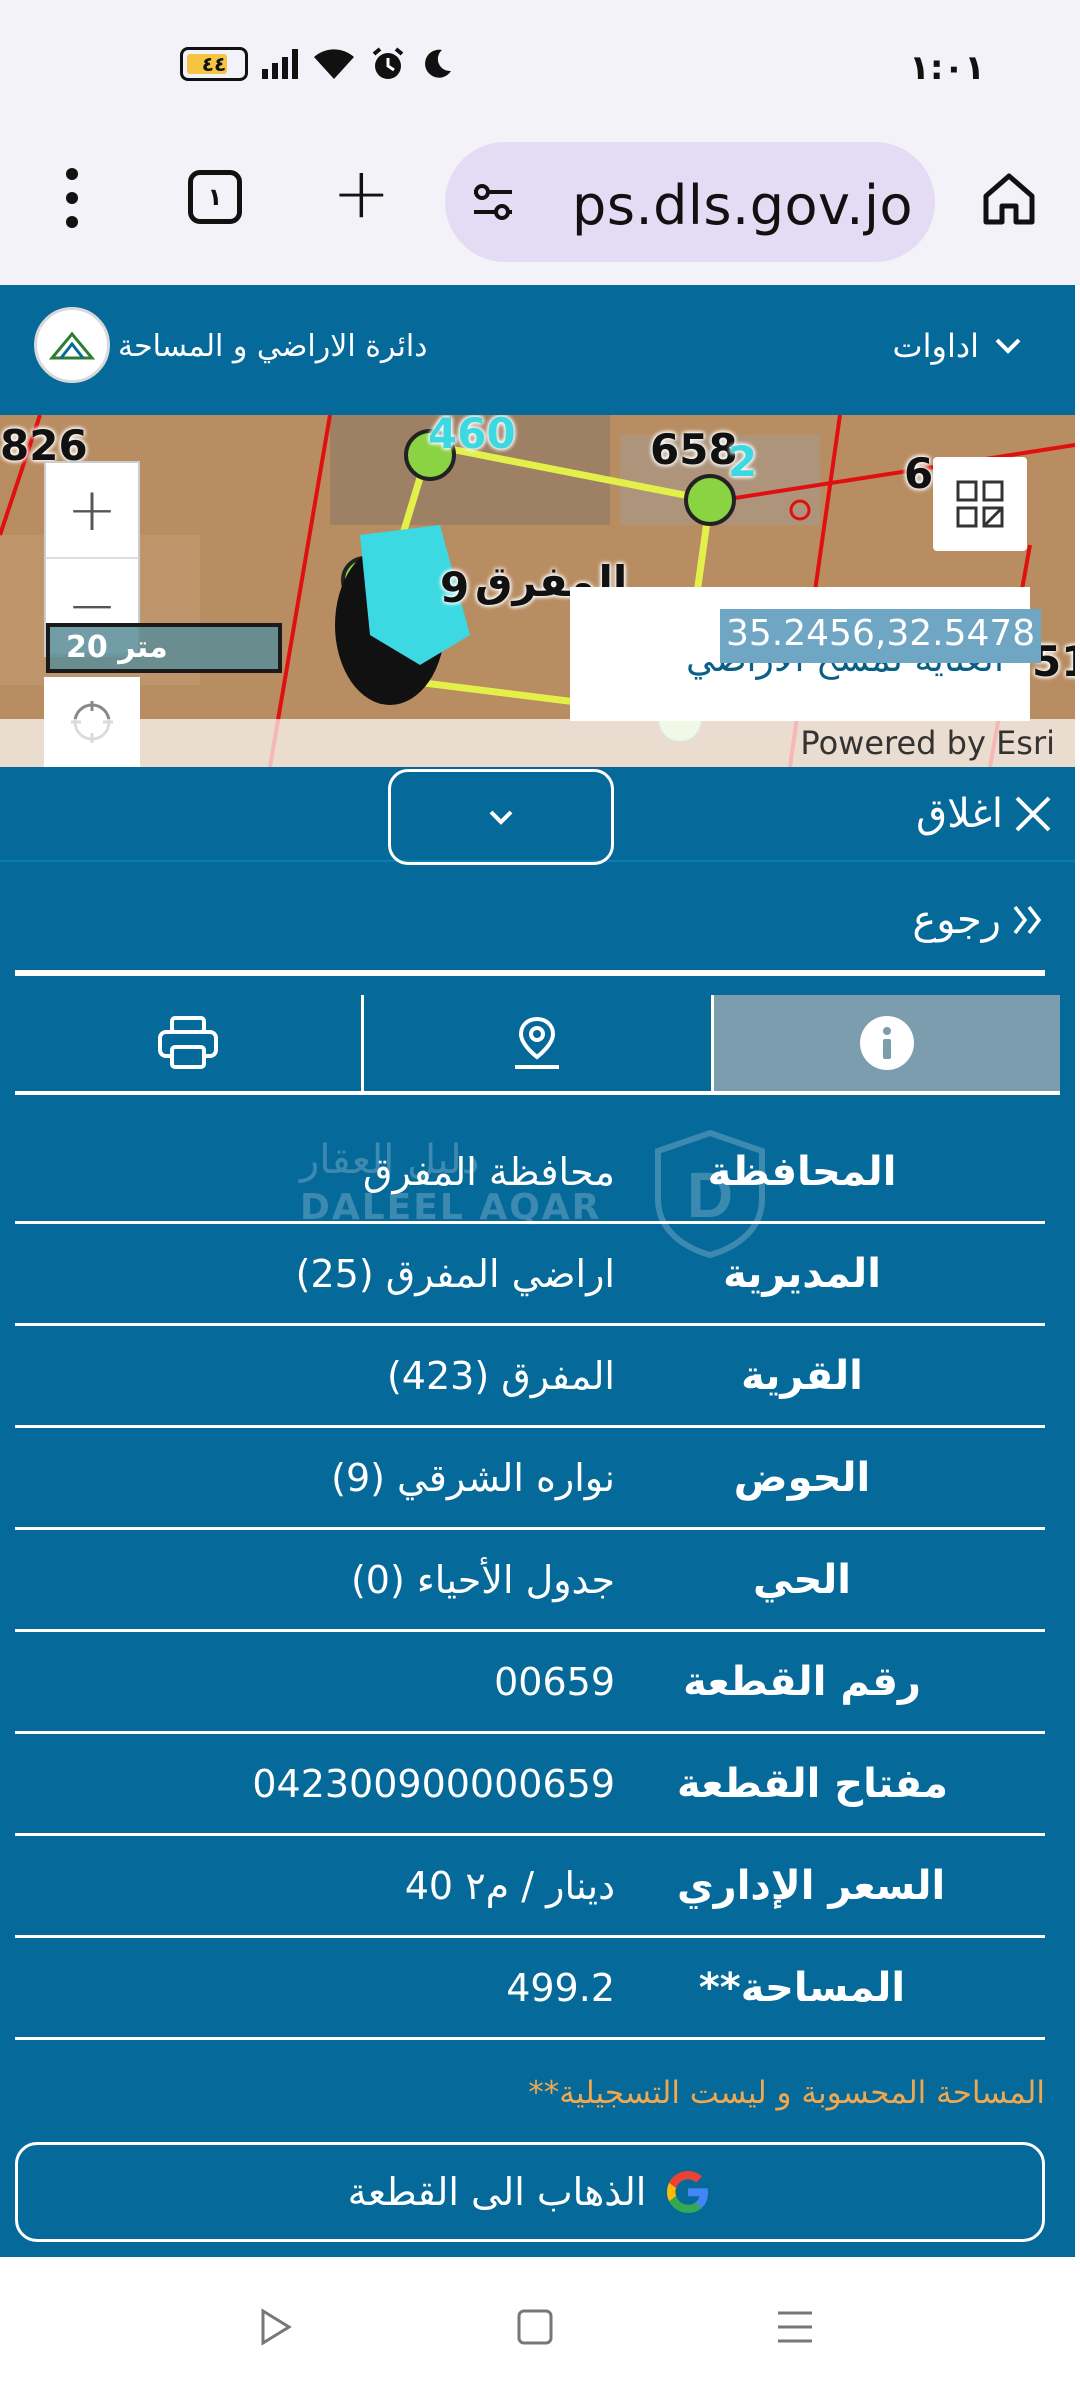  I want to click on table-row: المديرية اراضي المفرق (25), so click(530, 1275).